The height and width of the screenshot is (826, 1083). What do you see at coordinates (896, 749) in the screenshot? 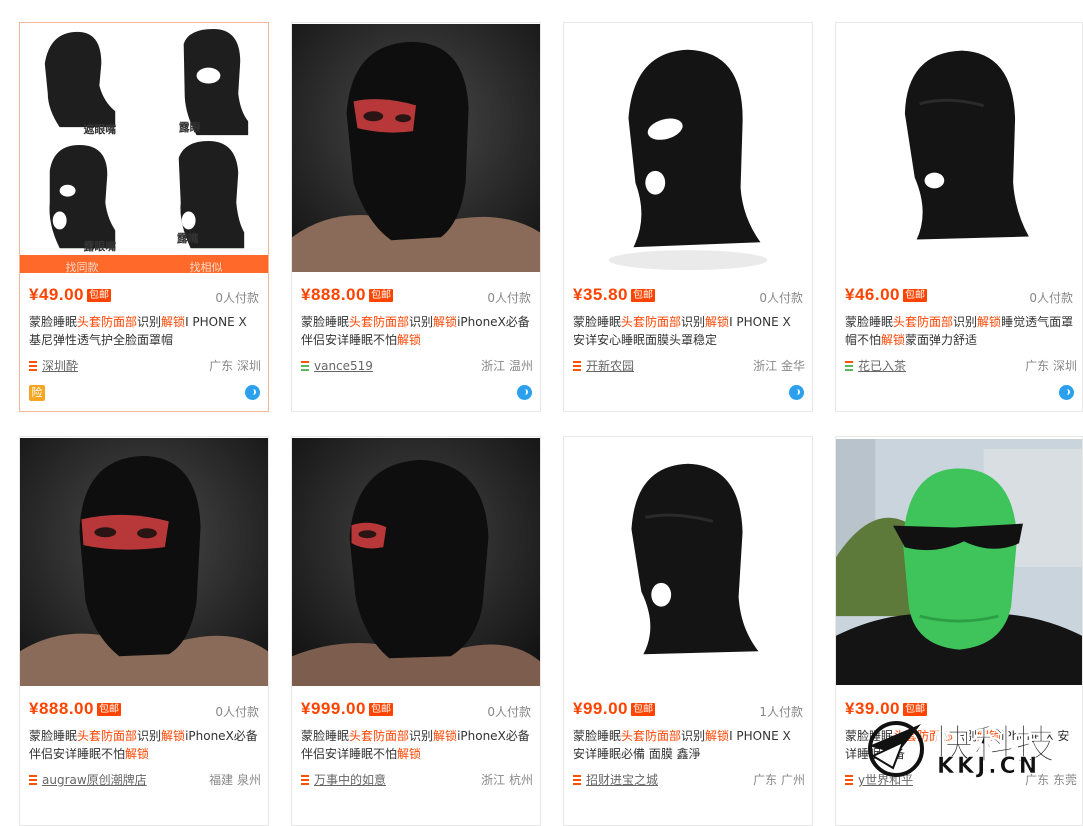
I see `kkj-logo-icon` at bounding box center [896, 749].